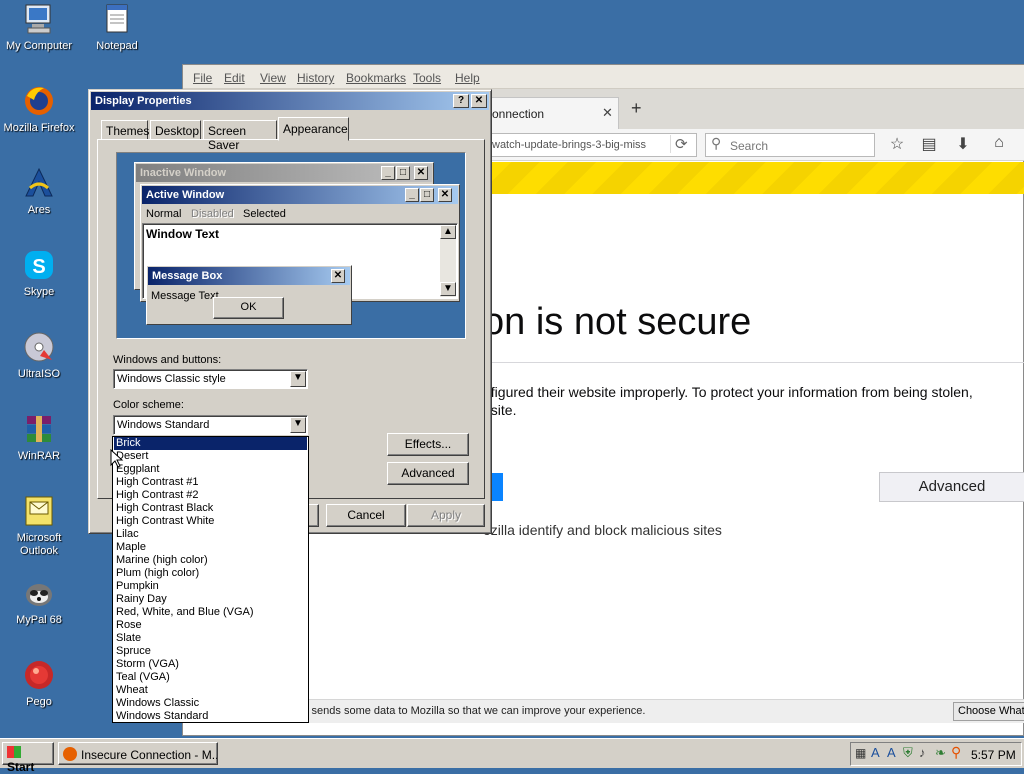 Image resolution: width=1024 pixels, height=774 pixels. I want to click on icon-label: MyPal 68, so click(39, 620).